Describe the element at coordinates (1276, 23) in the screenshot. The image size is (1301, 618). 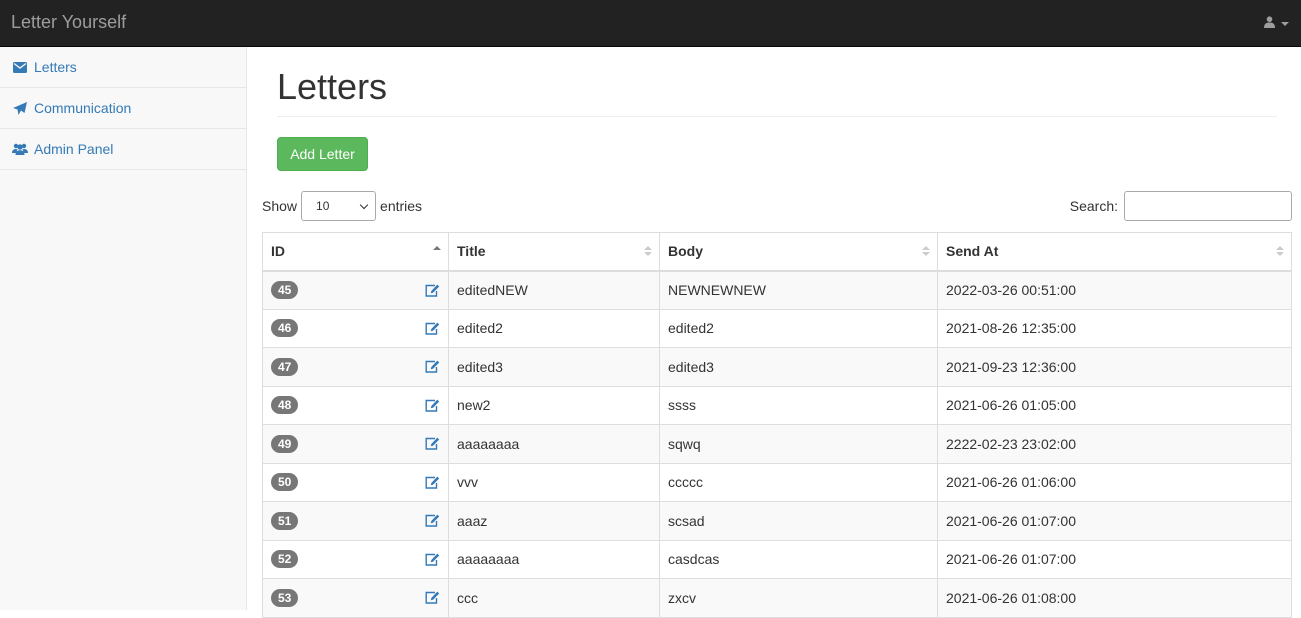
I see `user-menu-dropdown` at that location.